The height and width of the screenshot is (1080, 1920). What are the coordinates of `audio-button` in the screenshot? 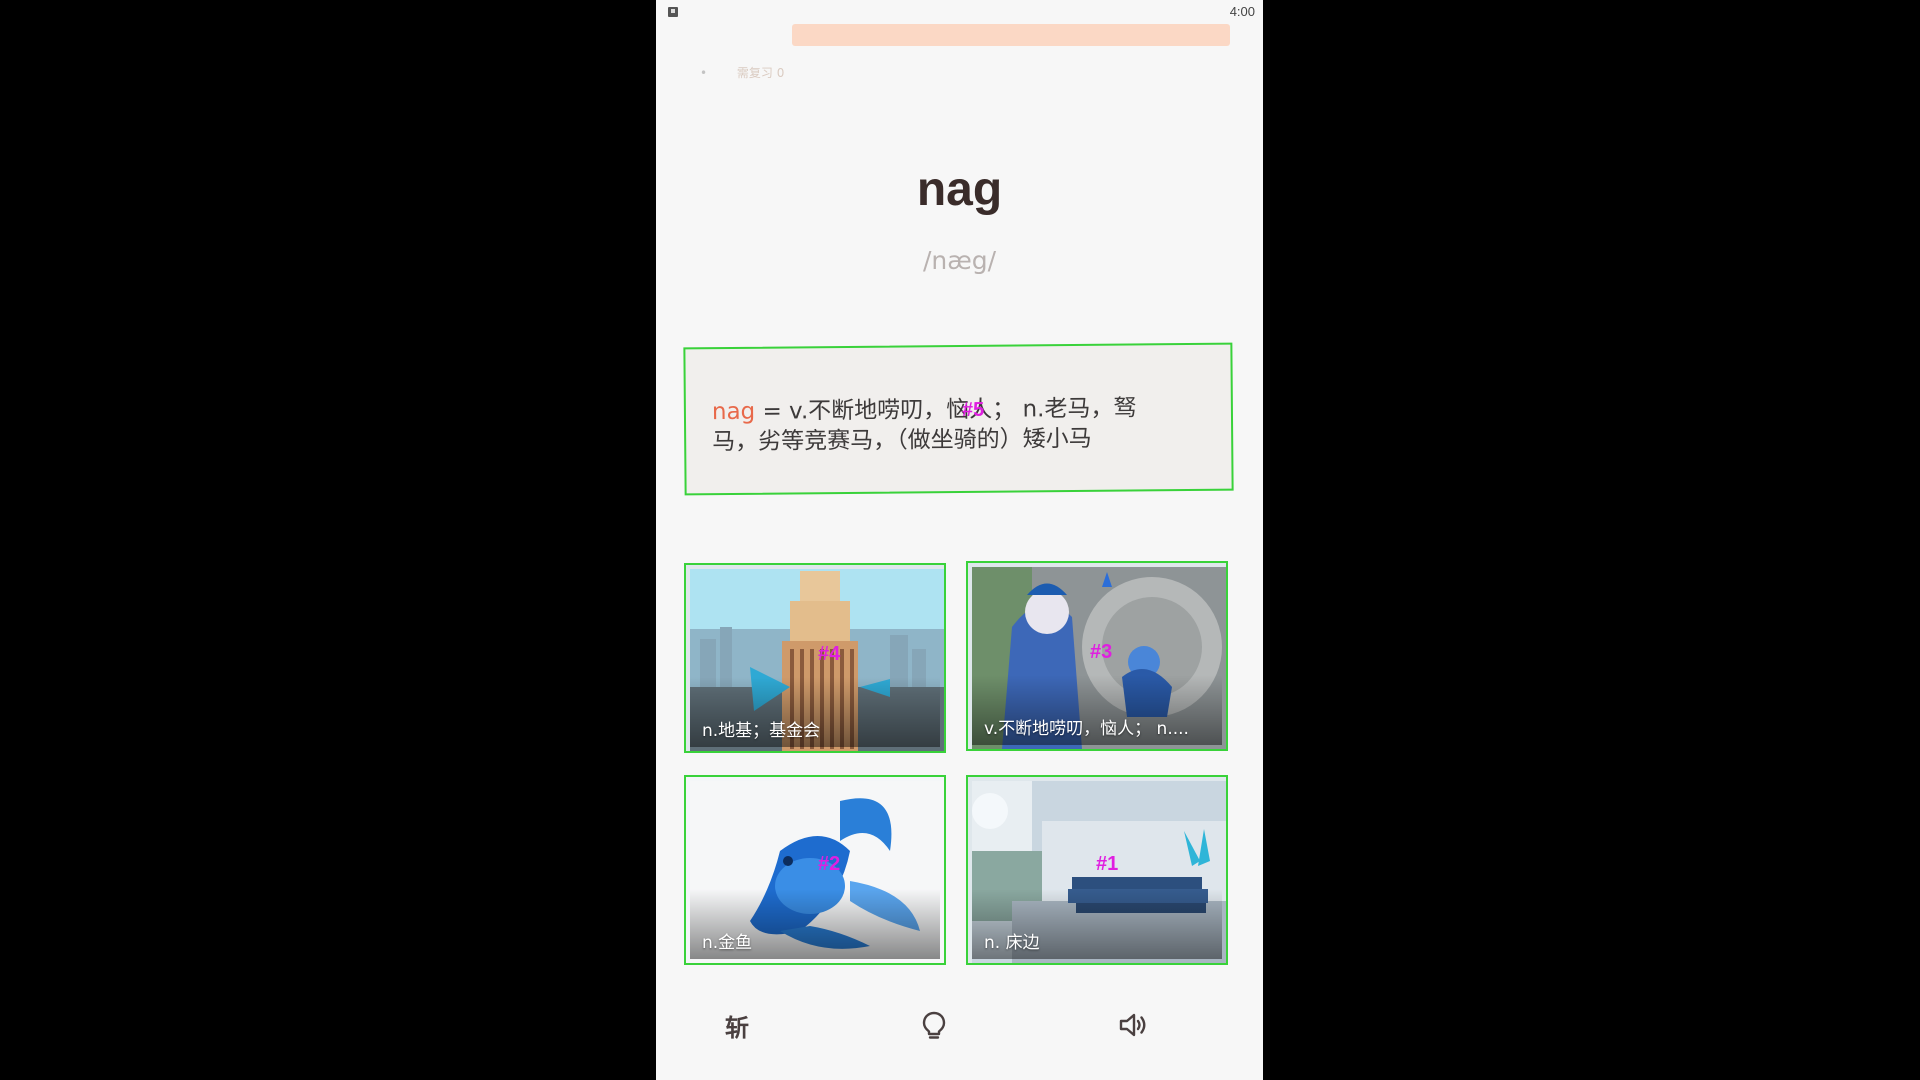 It's located at (1134, 1025).